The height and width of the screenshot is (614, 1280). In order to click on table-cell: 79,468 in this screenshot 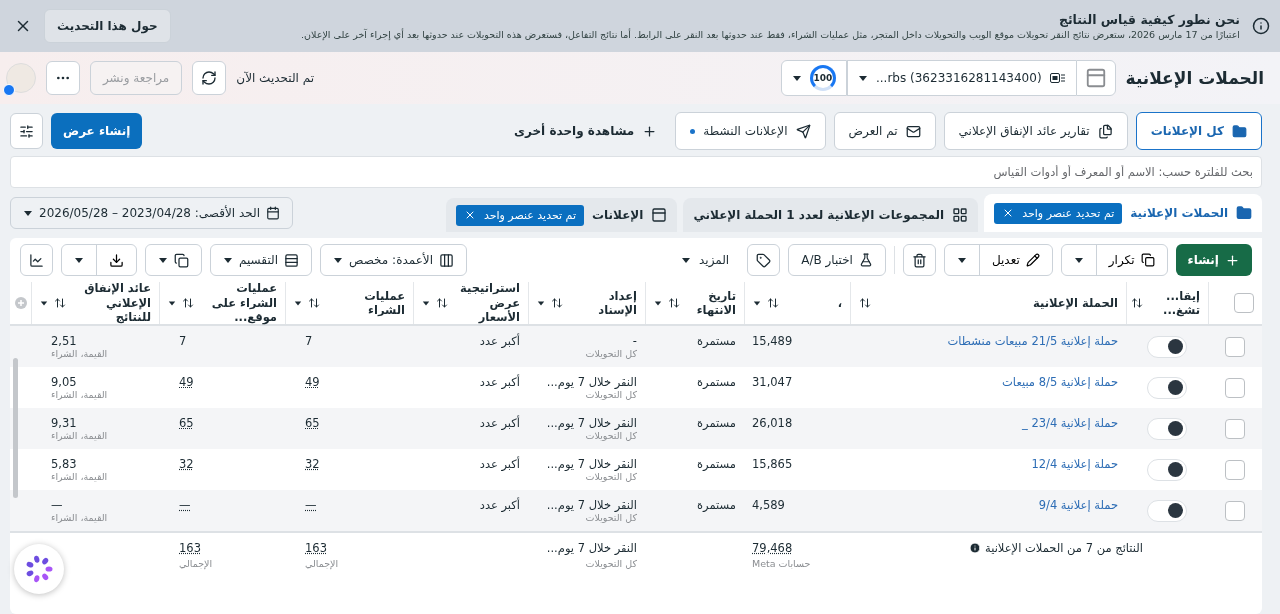, I will do `click(772, 548)`.